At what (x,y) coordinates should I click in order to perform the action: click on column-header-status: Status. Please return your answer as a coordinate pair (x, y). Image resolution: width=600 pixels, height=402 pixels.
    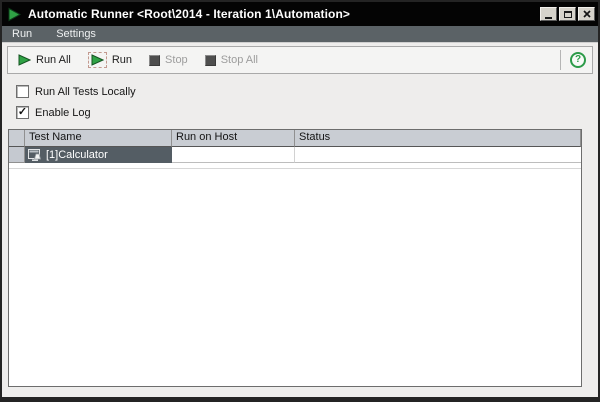
    Looking at the image, I should click on (438, 138).